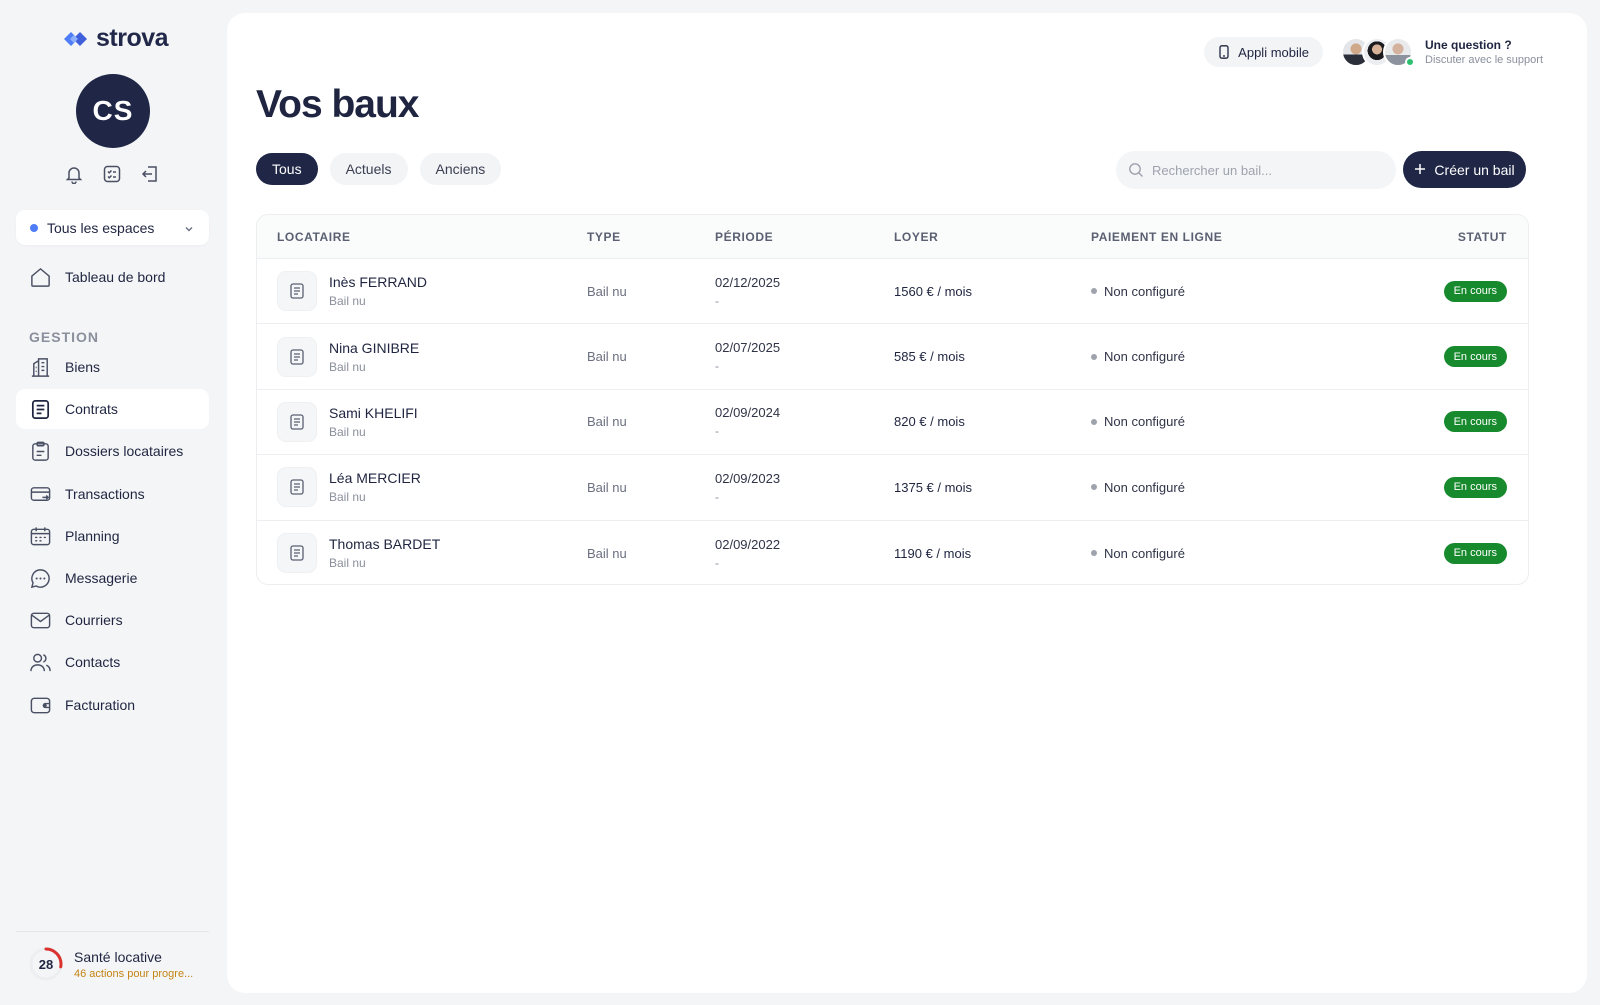 This screenshot has width=1600, height=1005. What do you see at coordinates (112, 367) in the screenshot?
I see `sidebar-item-biens: Biens` at bounding box center [112, 367].